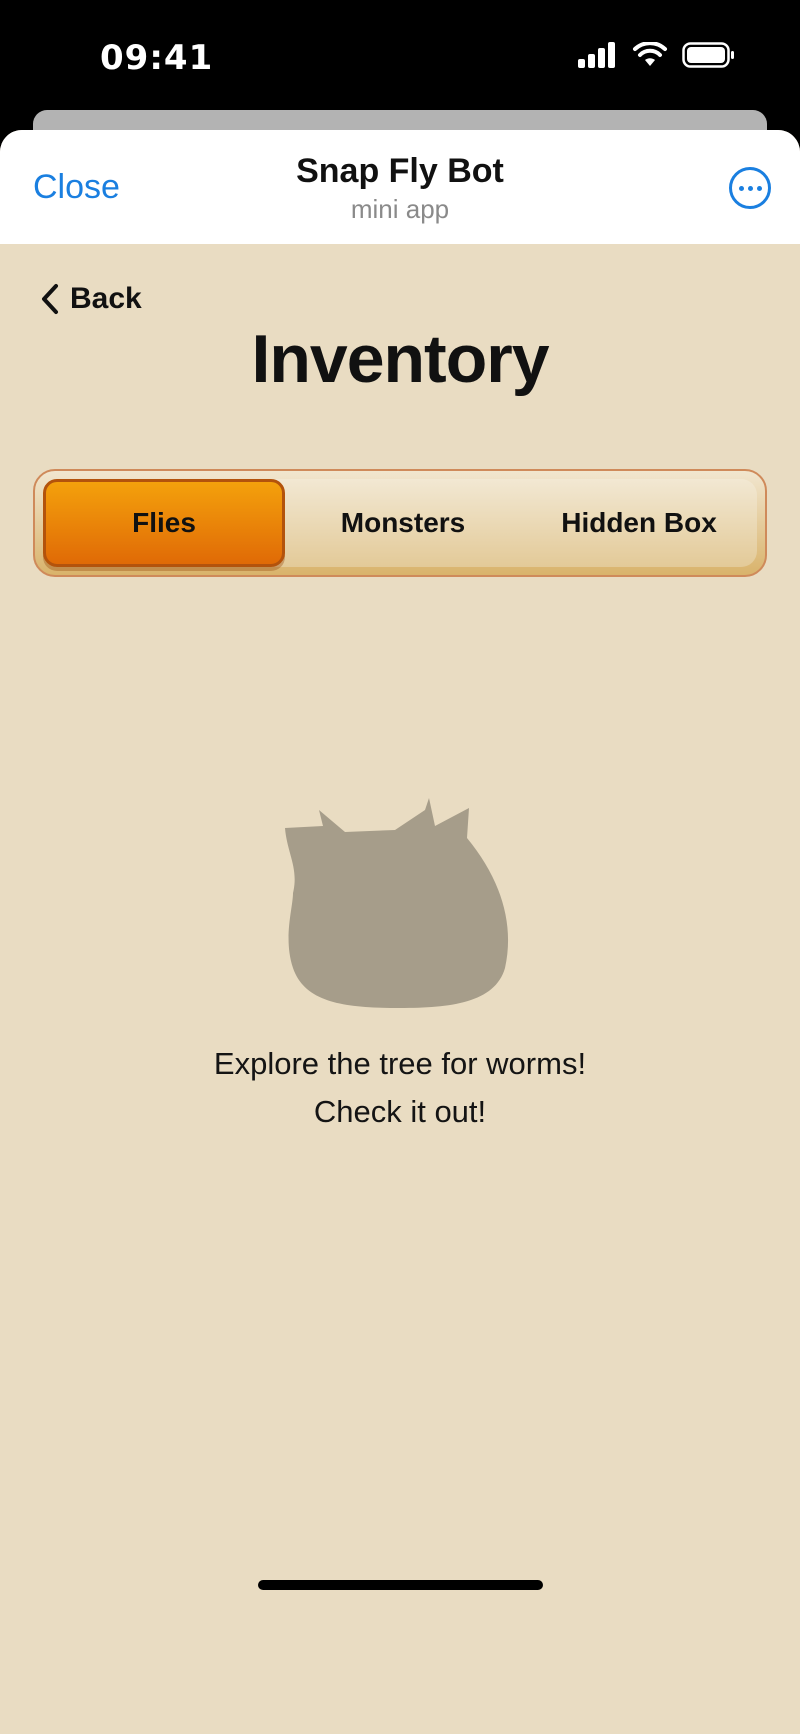 This screenshot has width=800, height=1734. I want to click on monster-silhouette-icon, so click(397, 903).